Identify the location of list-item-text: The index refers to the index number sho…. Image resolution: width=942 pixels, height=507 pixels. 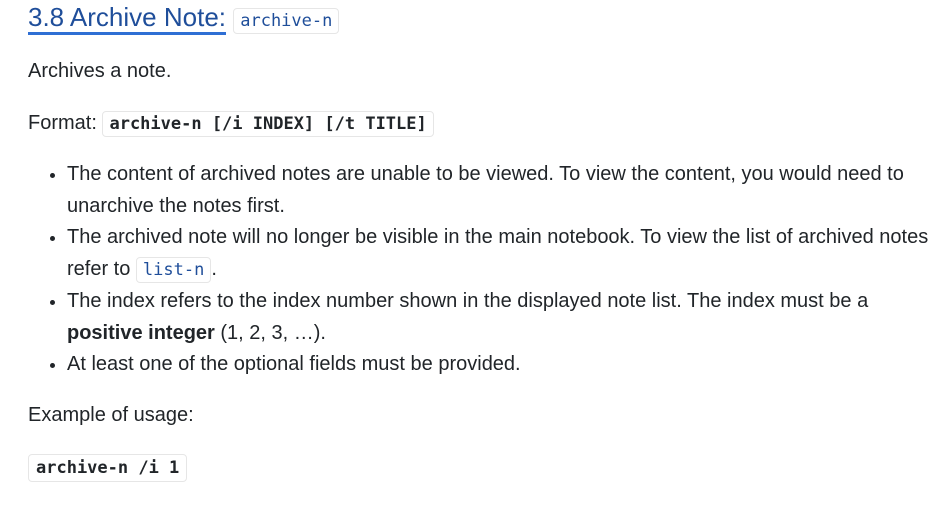
(468, 301).